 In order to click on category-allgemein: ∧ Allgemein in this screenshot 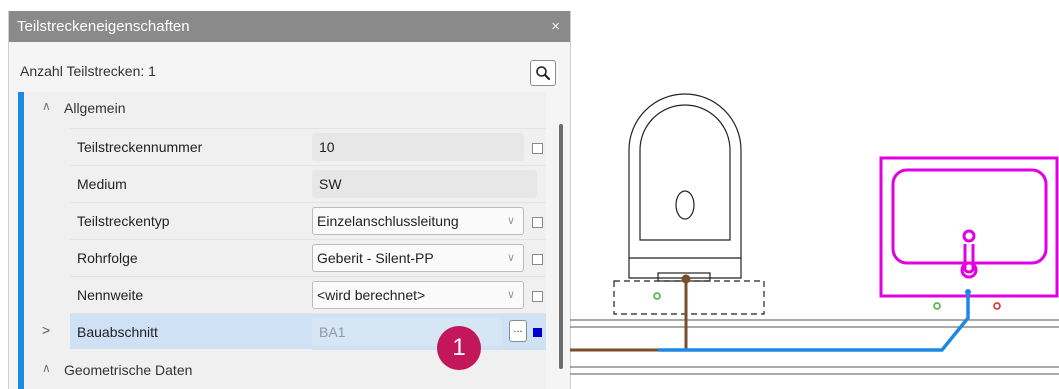, I will do `click(285, 108)`.